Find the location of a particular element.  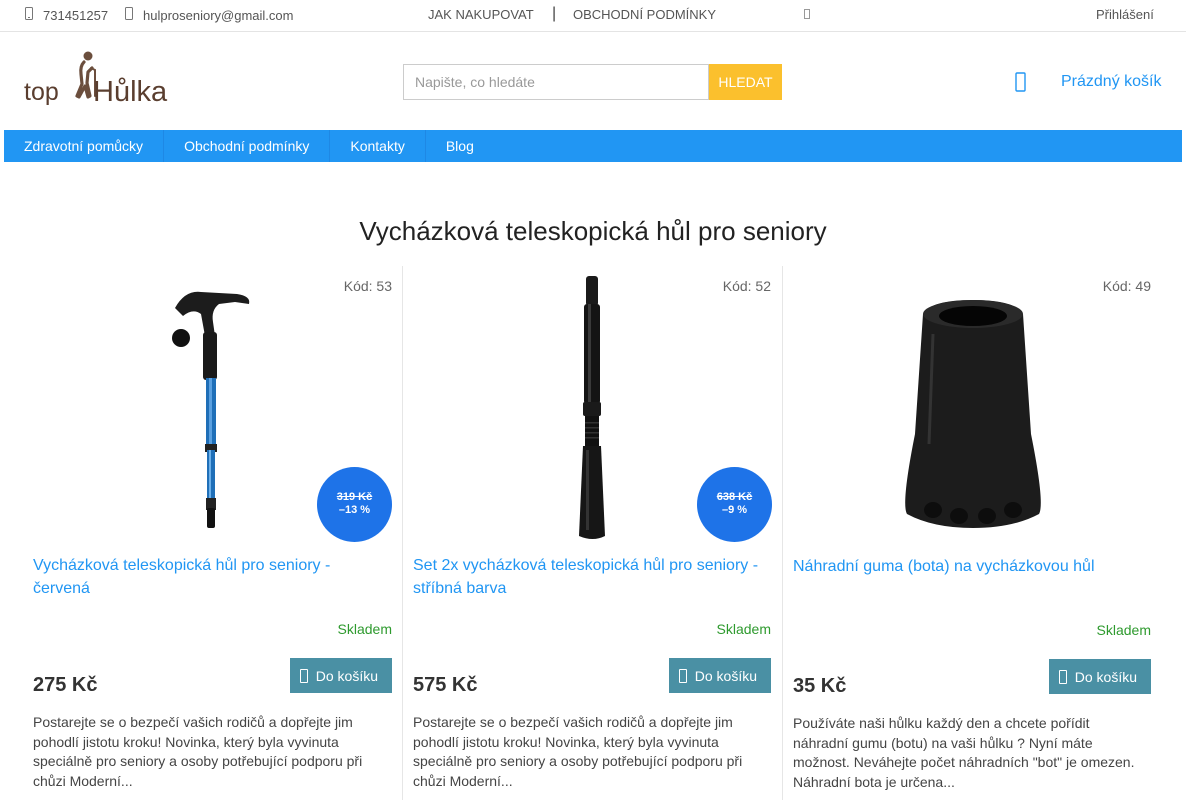

phone-icon is located at coordinates (29, 15).